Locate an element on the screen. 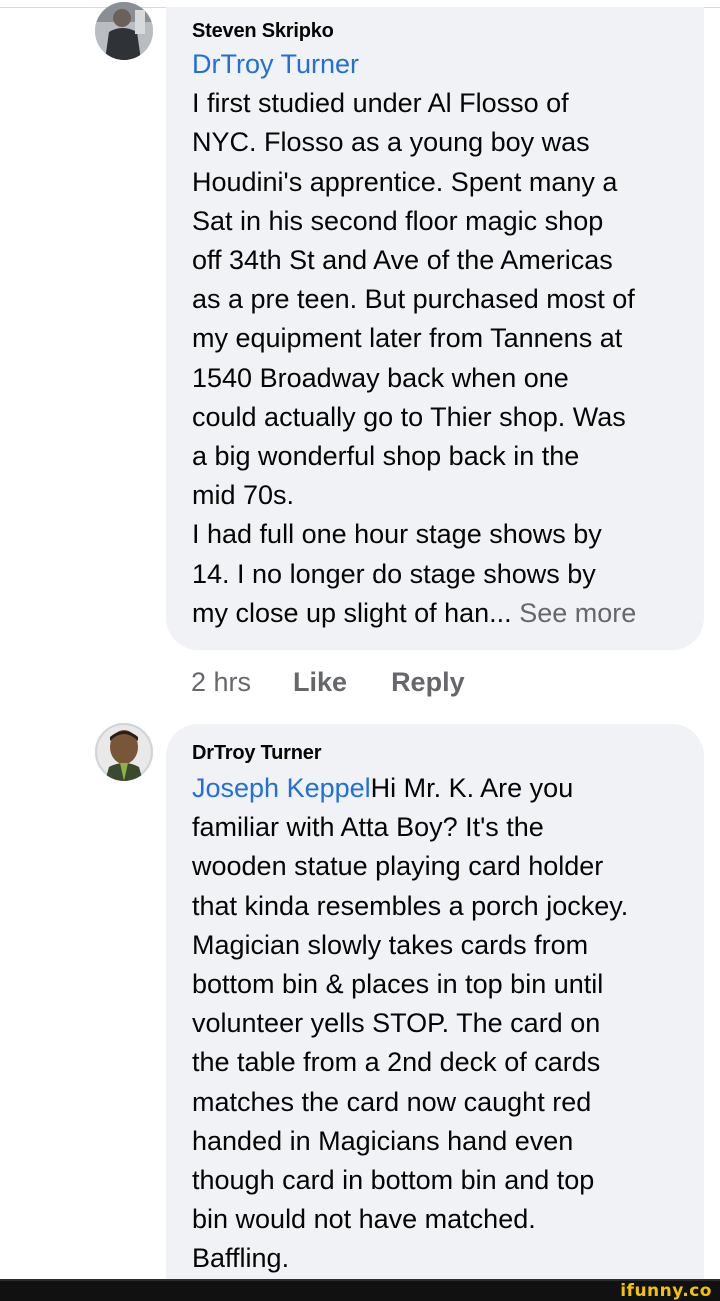 Image resolution: width=720 pixels, height=1301 pixels. comment-line: NYC. Flosso as a young boy was is located at coordinates (391, 142).